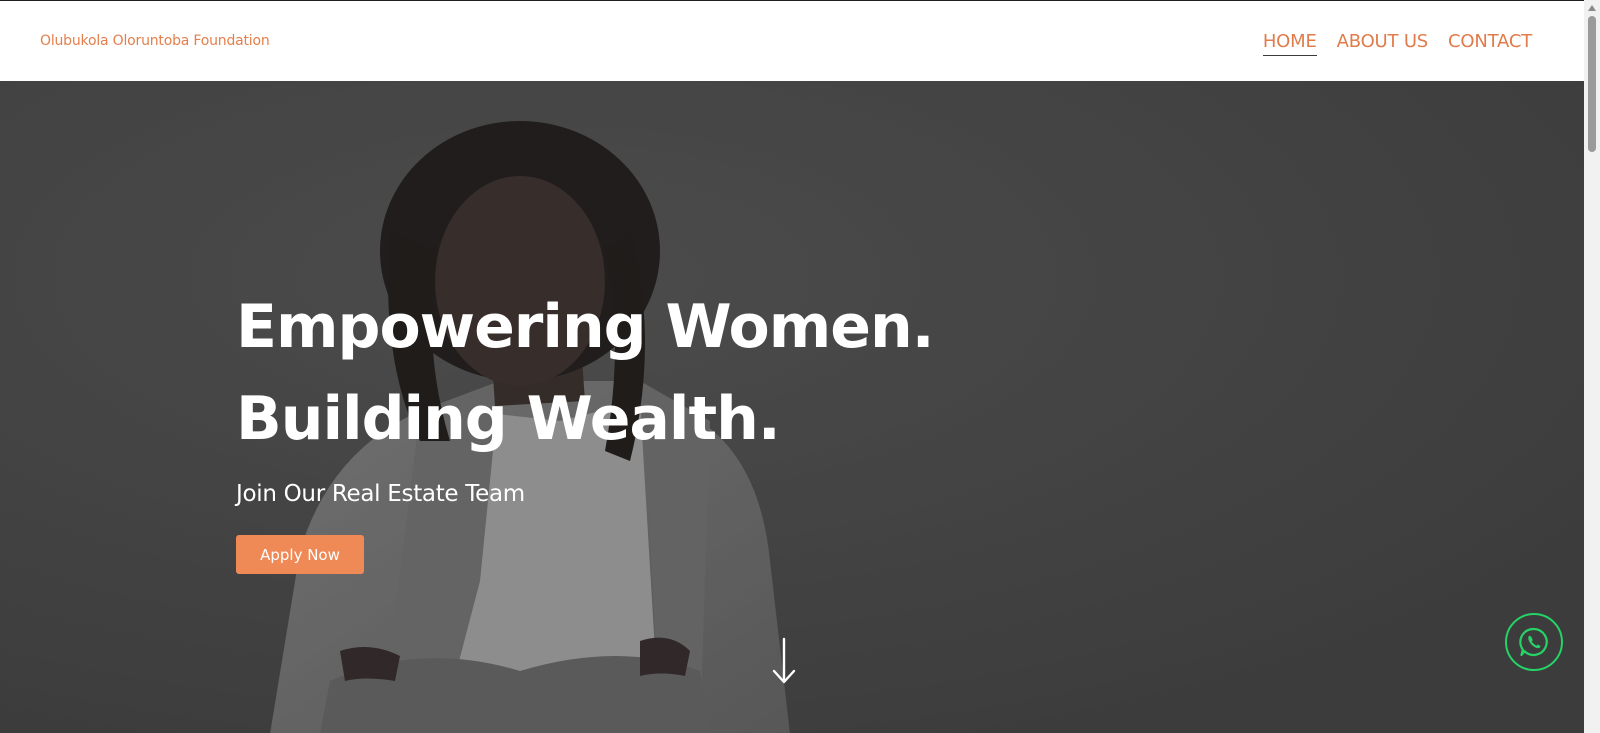 The height and width of the screenshot is (733, 1600). I want to click on main-nav: HOME ABOUT US CONTACT, so click(1397, 43).